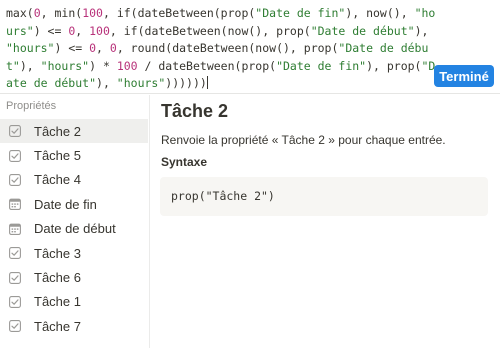 The width and height of the screenshot is (500, 348). What do you see at coordinates (179, 13) in the screenshot?
I see `formula-token: , if(dateBetween(prop(` at bounding box center [179, 13].